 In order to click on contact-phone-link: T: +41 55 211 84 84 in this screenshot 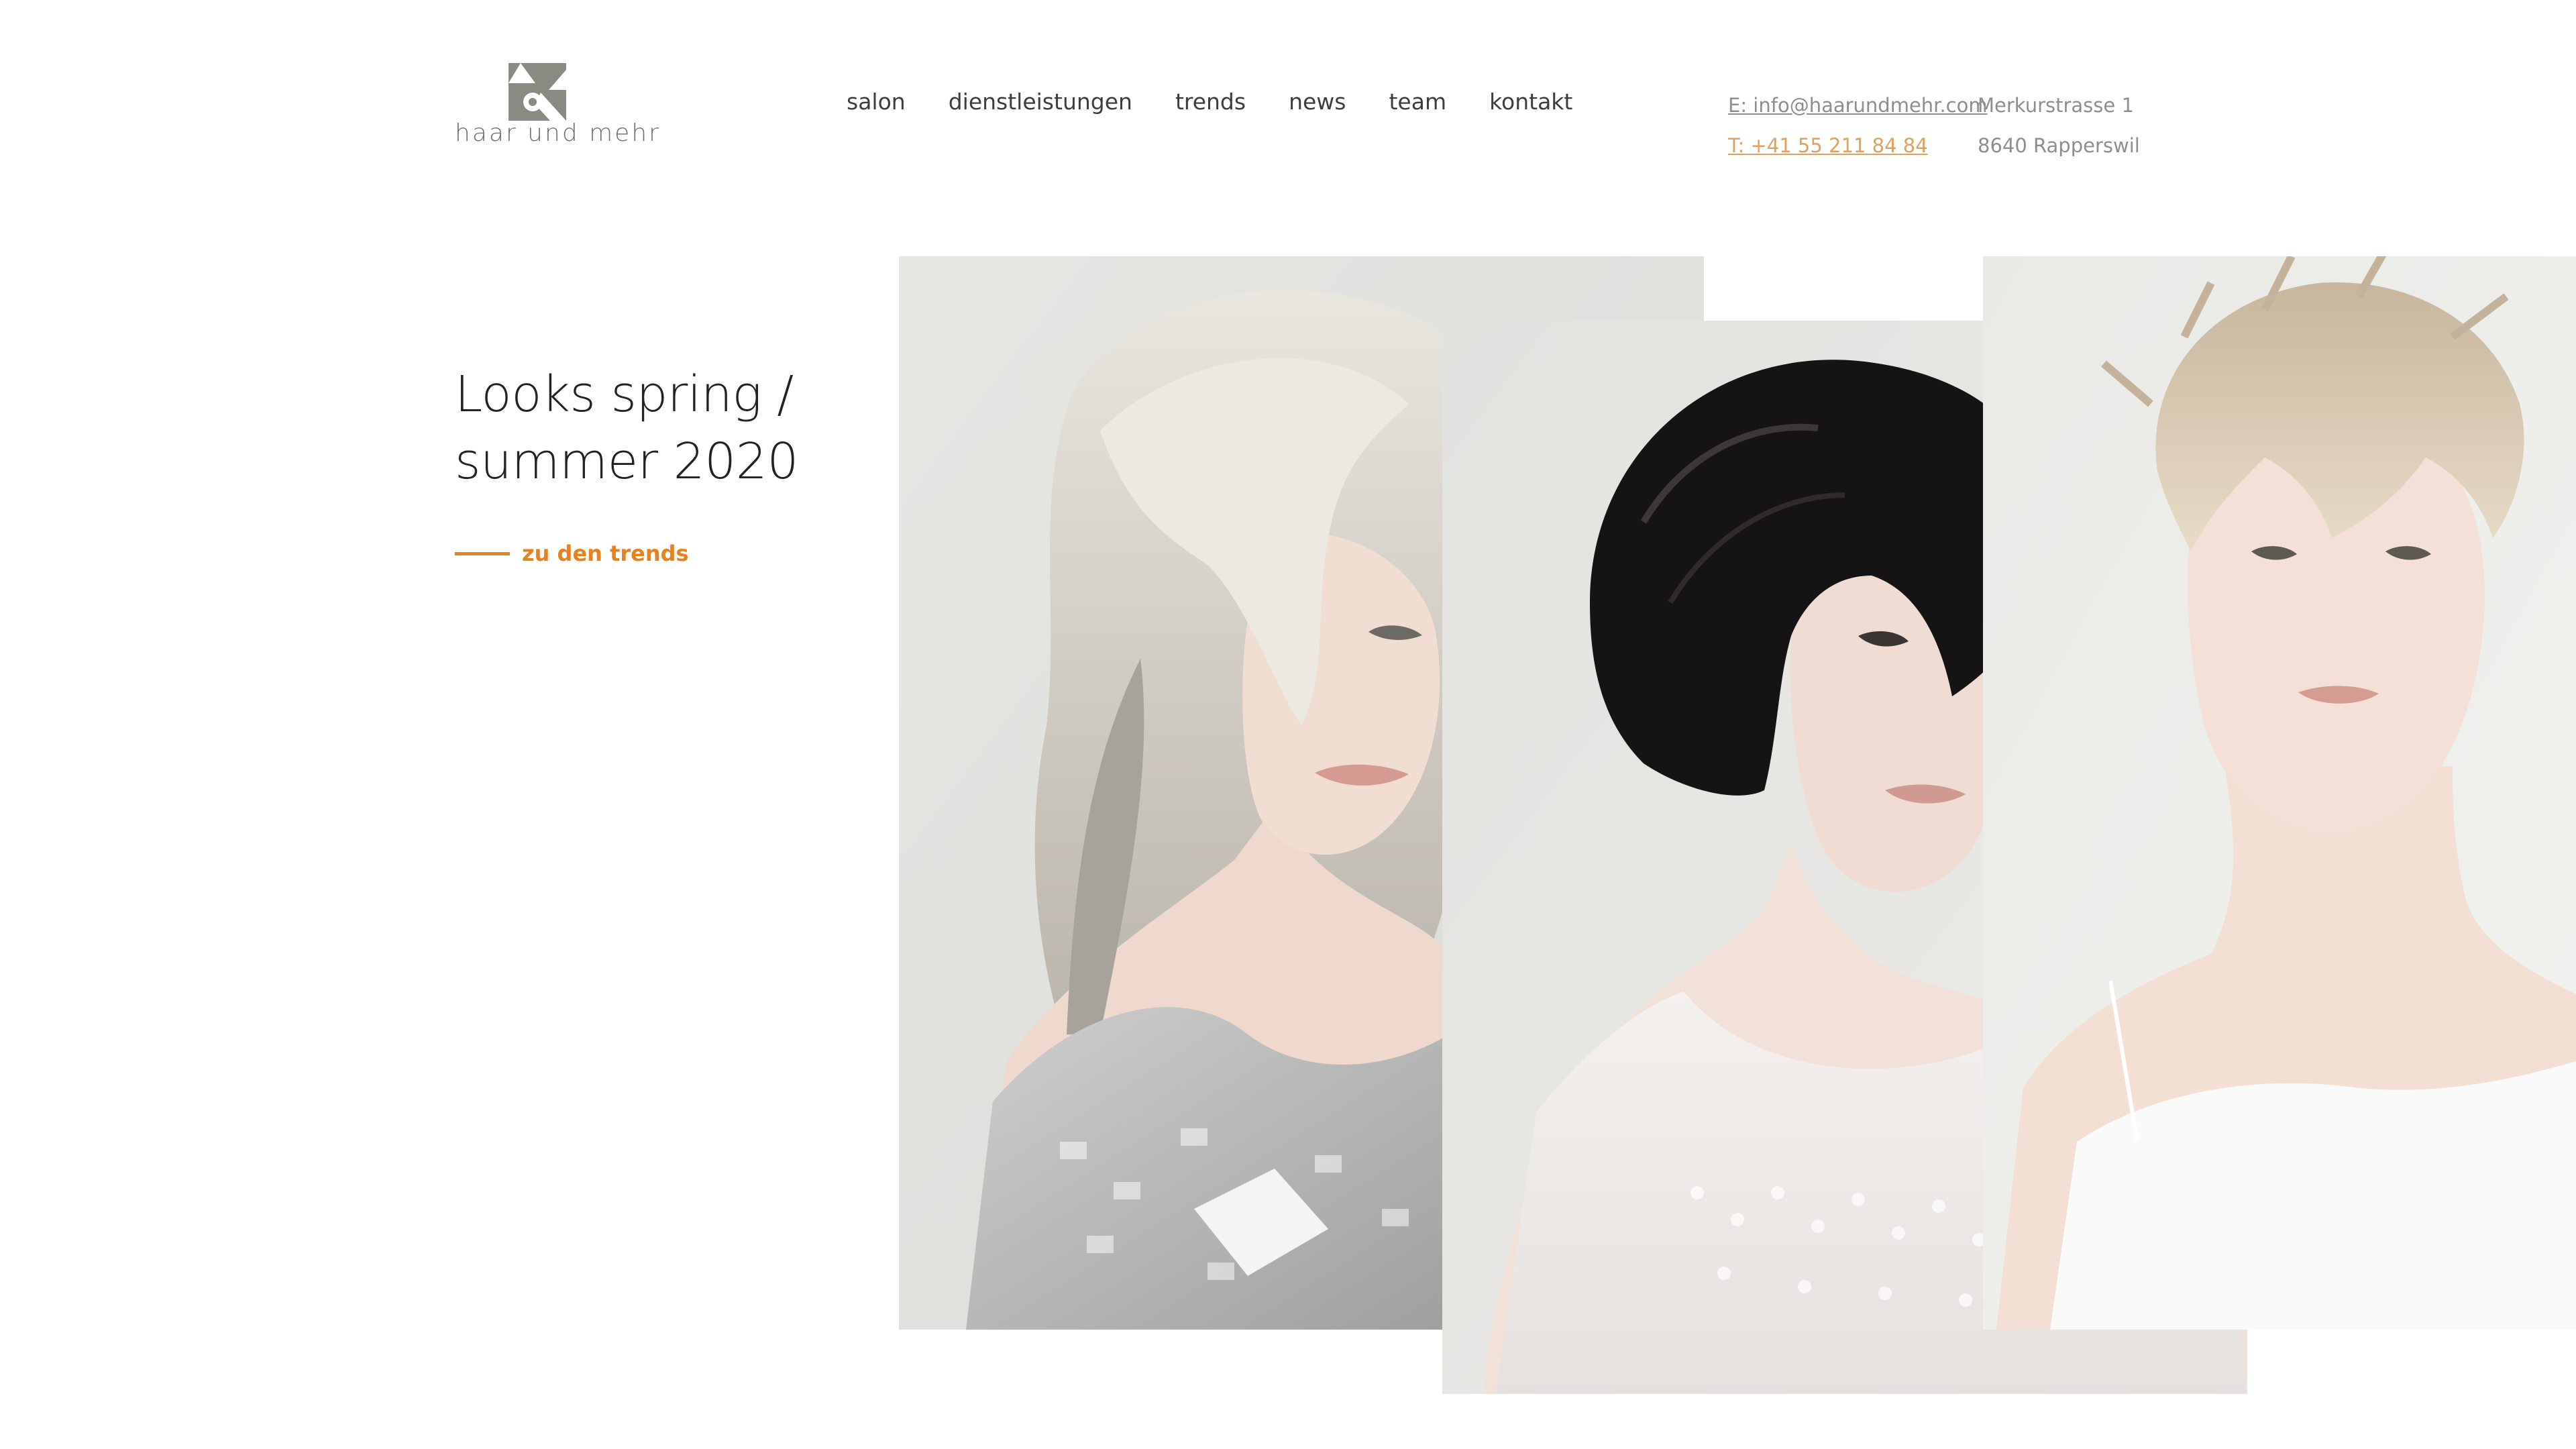, I will do `click(1828, 145)`.